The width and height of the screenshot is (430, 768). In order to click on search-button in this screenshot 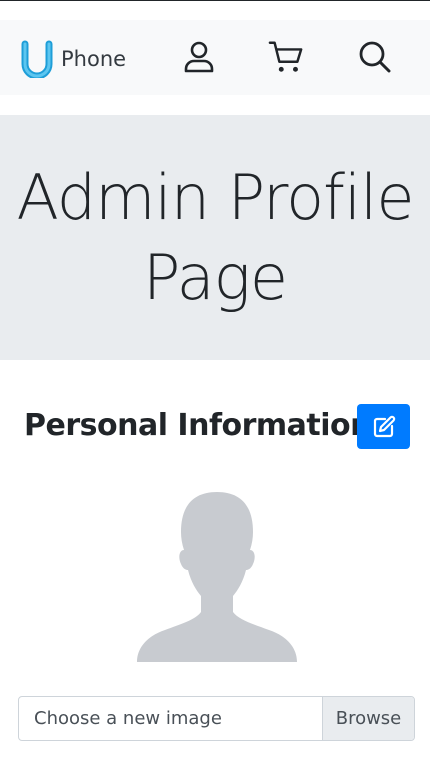, I will do `click(375, 57)`.